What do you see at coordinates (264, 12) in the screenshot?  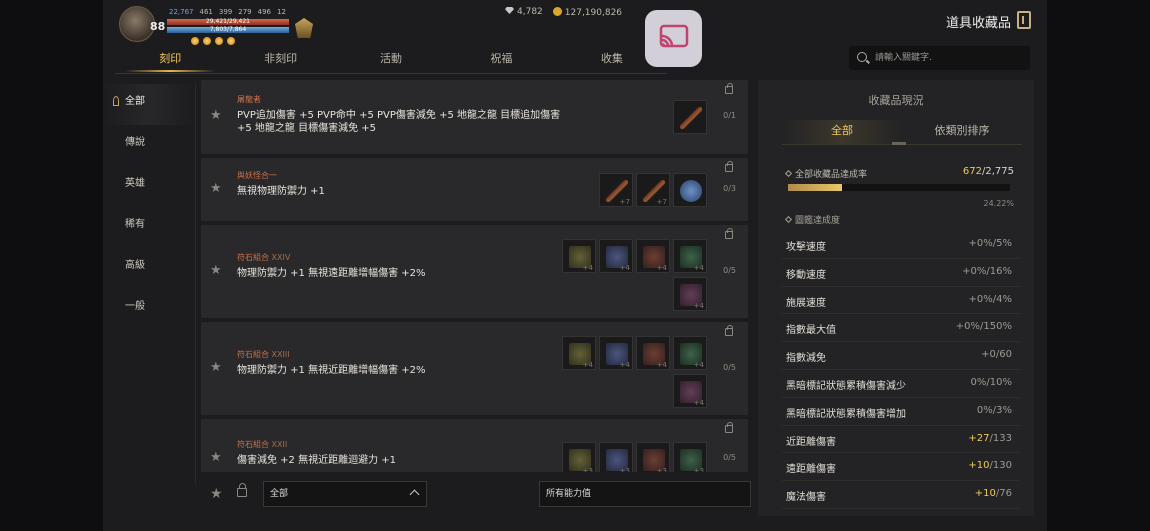 I see `stat-evasion: 496` at bounding box center [264, 12].